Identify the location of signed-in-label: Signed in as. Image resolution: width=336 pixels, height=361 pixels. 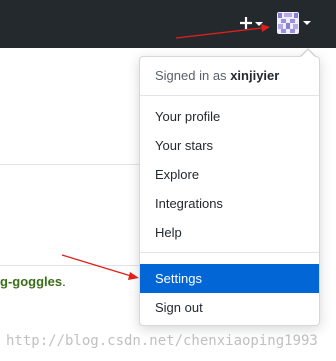
(191, 75).